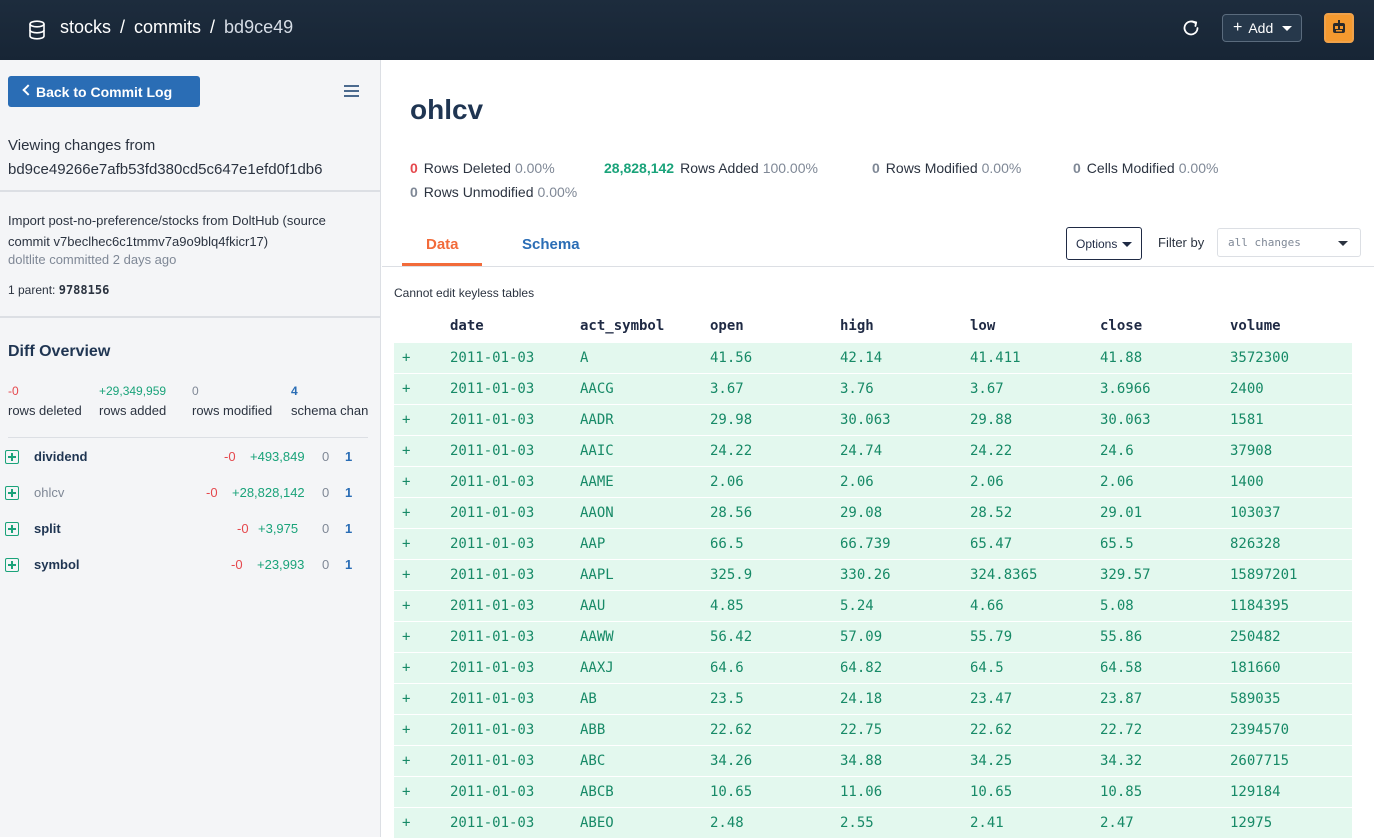 This screenshot has width=1374, height=838. Describe the element at coordinates (983, 326) in the screenshot. I see `column-header: low` at that location.